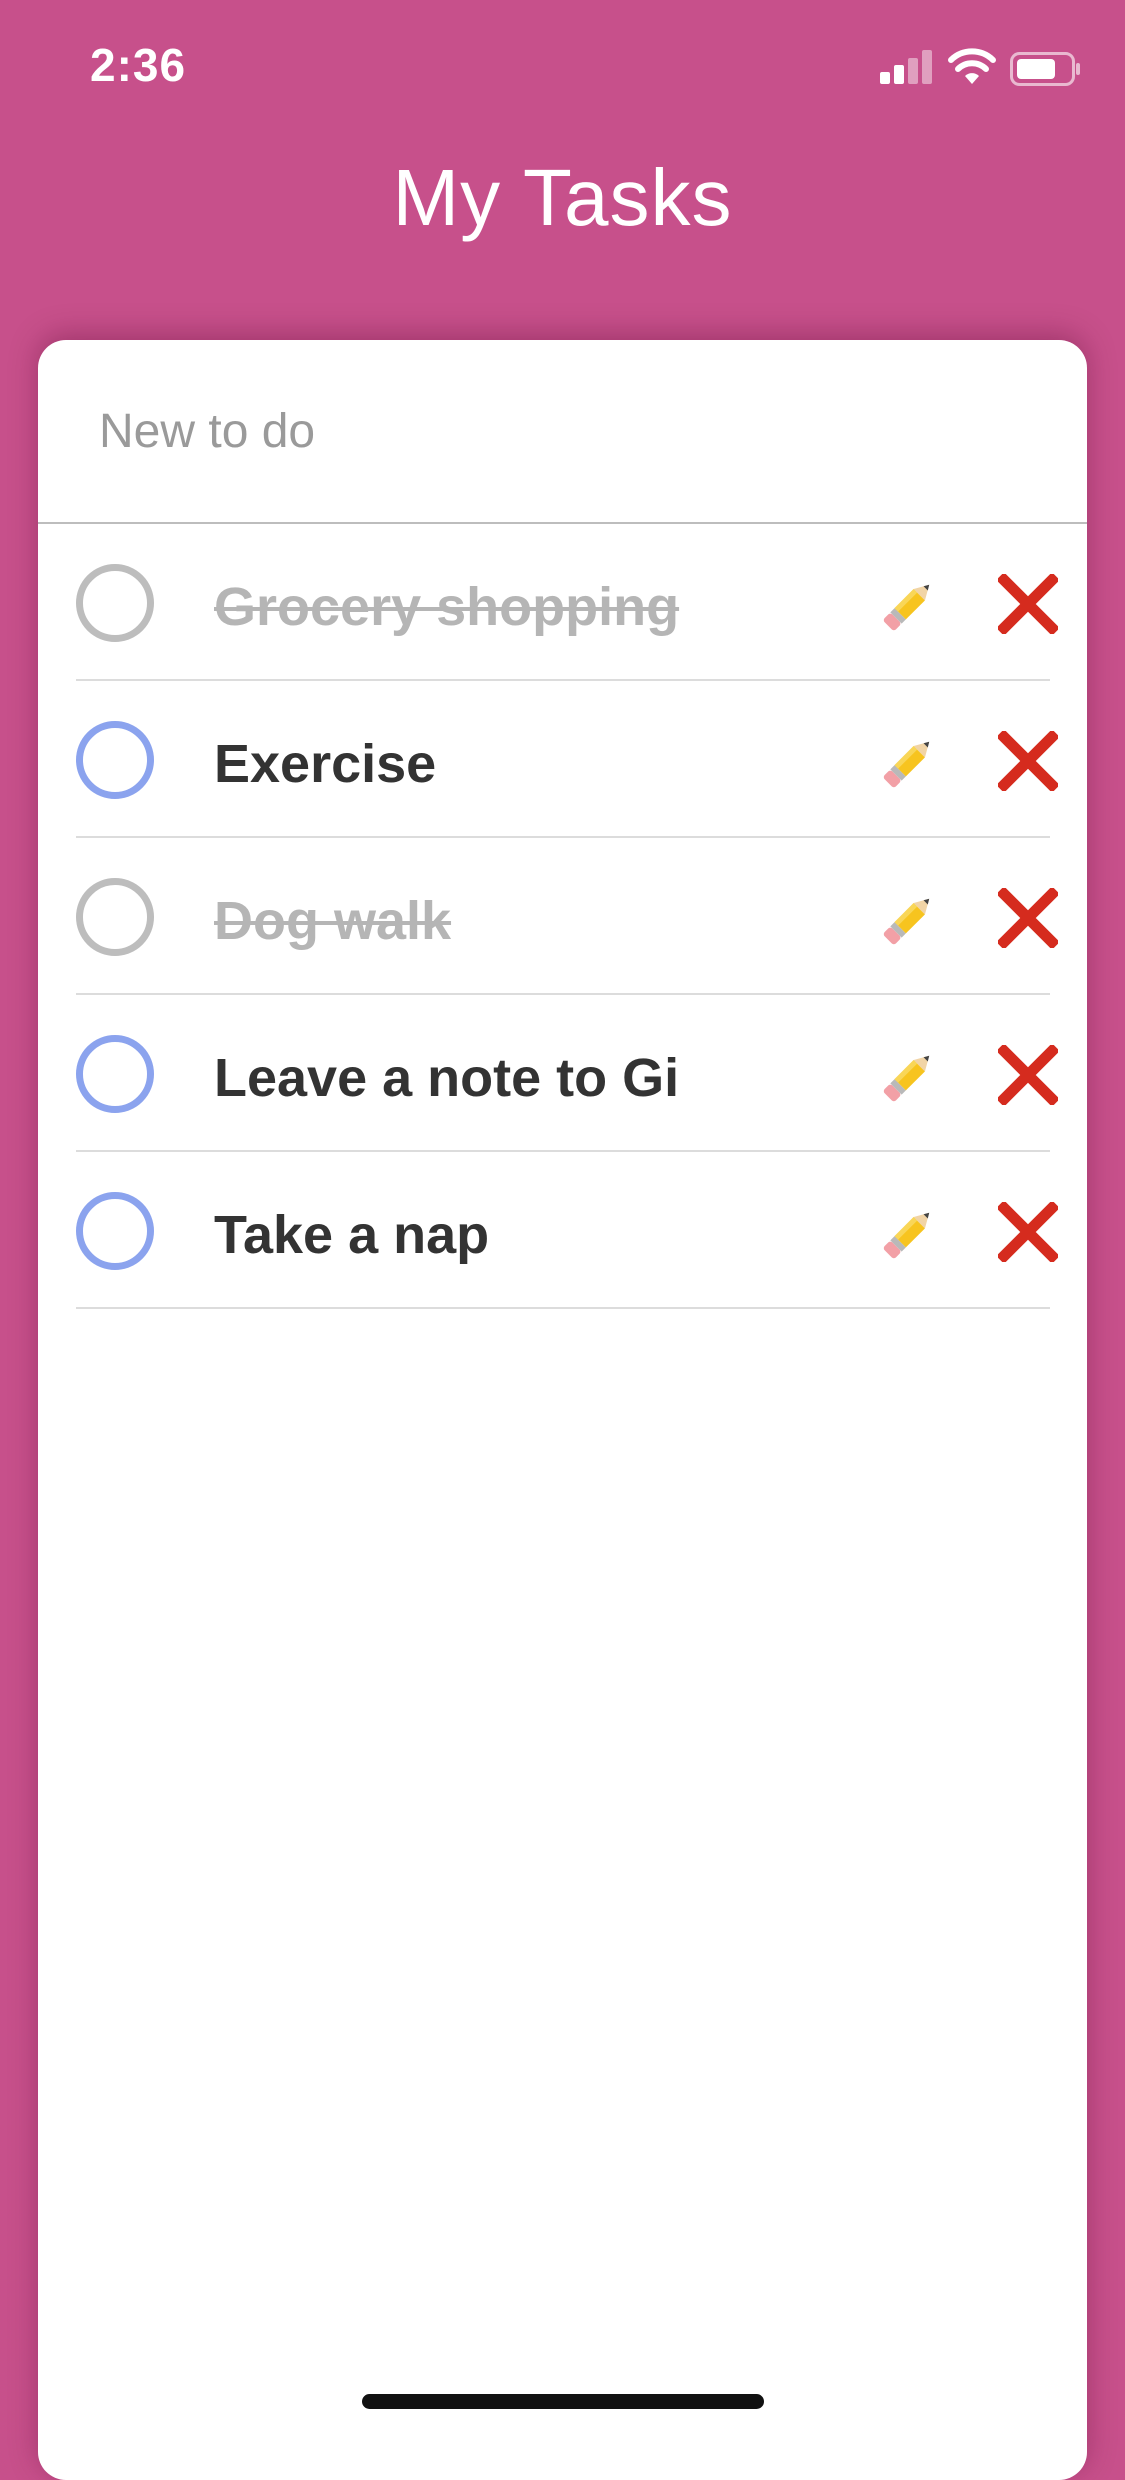 The image size is (1125, 2480). What do you see at coordinates (563, 2401) in the screenshot?
I see `home-indicator` at bounding box center [563, 2401].